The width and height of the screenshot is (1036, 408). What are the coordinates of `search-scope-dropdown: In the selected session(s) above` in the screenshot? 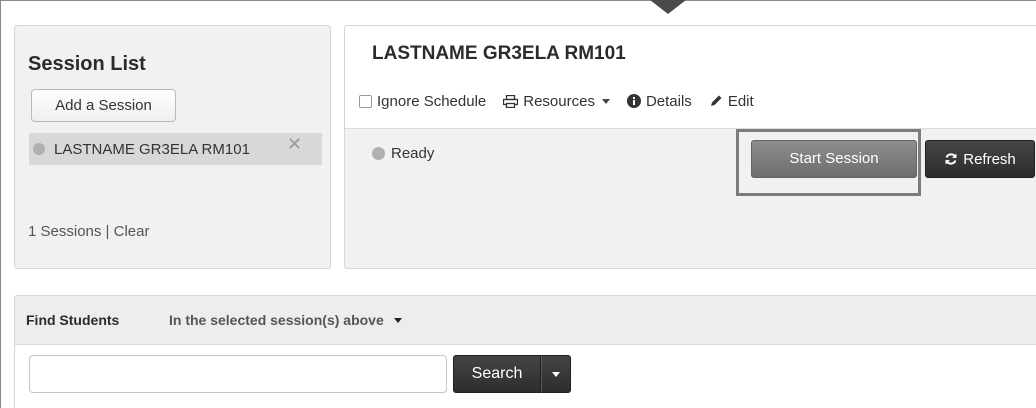 It's located at (285, 320).